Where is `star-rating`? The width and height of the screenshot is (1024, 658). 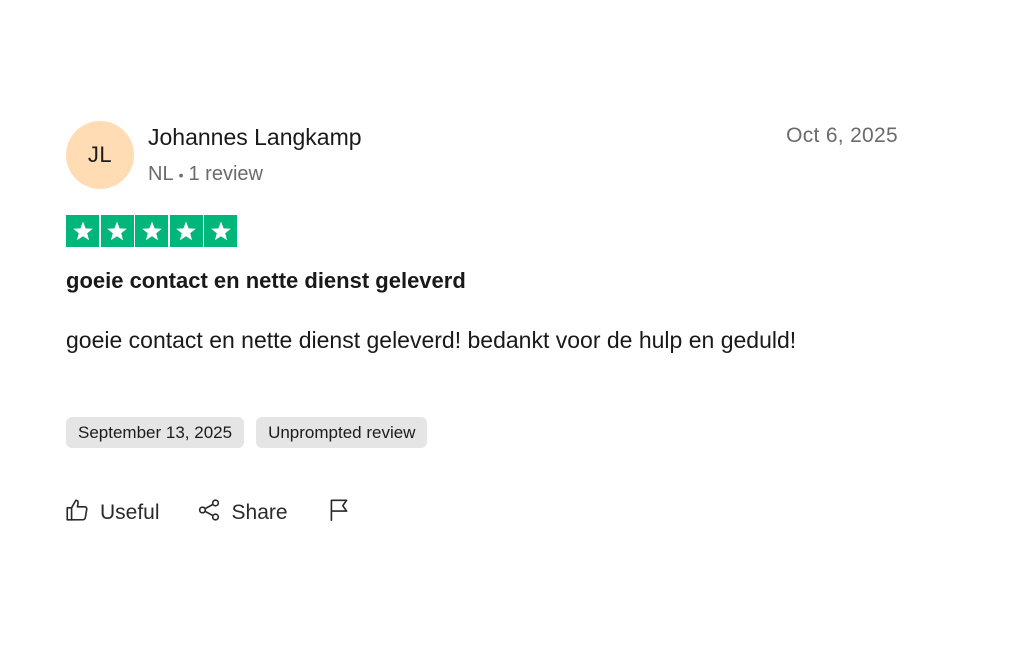
star-rating is located at coordinates (151, 231).